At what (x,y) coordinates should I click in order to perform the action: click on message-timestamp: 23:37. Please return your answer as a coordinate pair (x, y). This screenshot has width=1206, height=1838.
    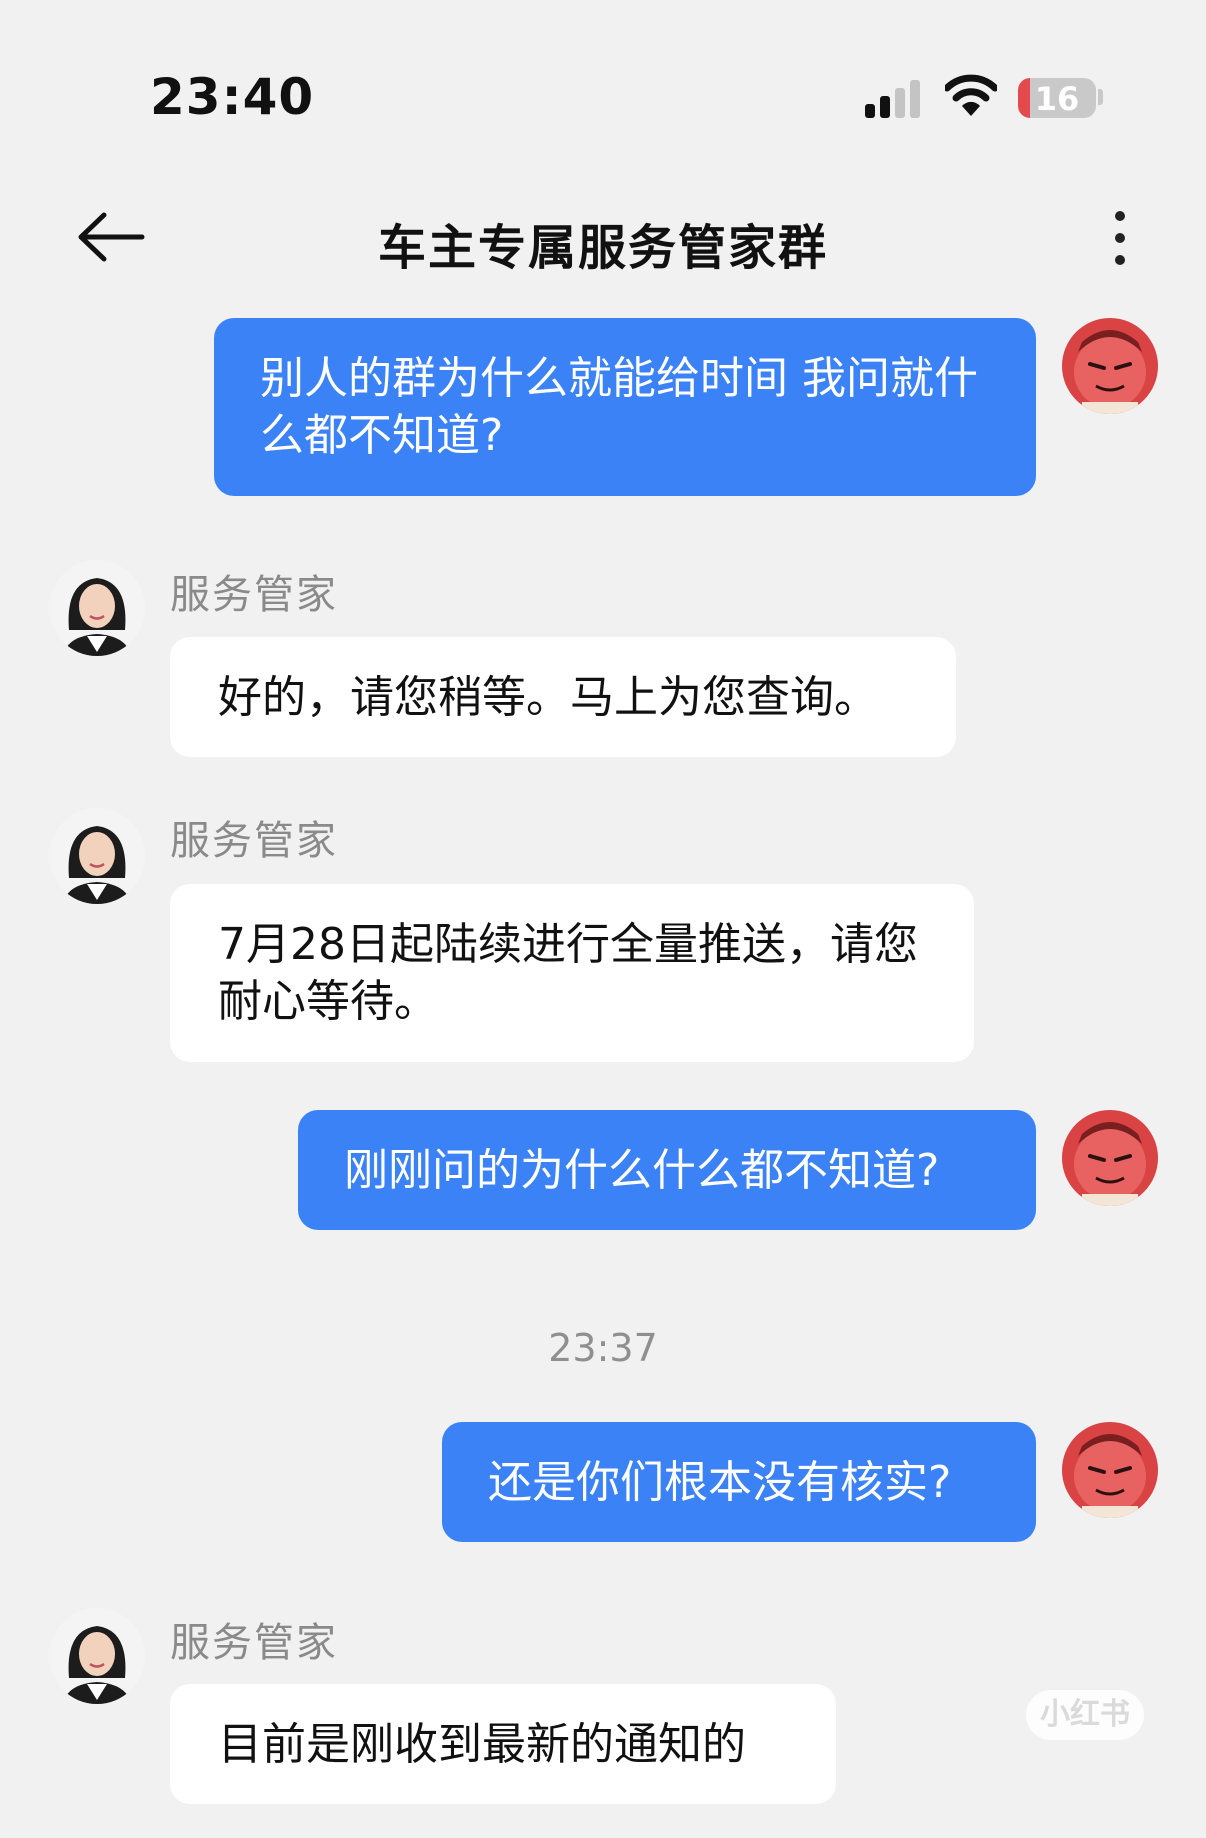
    Looking at the image, I should click on (603, 1348).